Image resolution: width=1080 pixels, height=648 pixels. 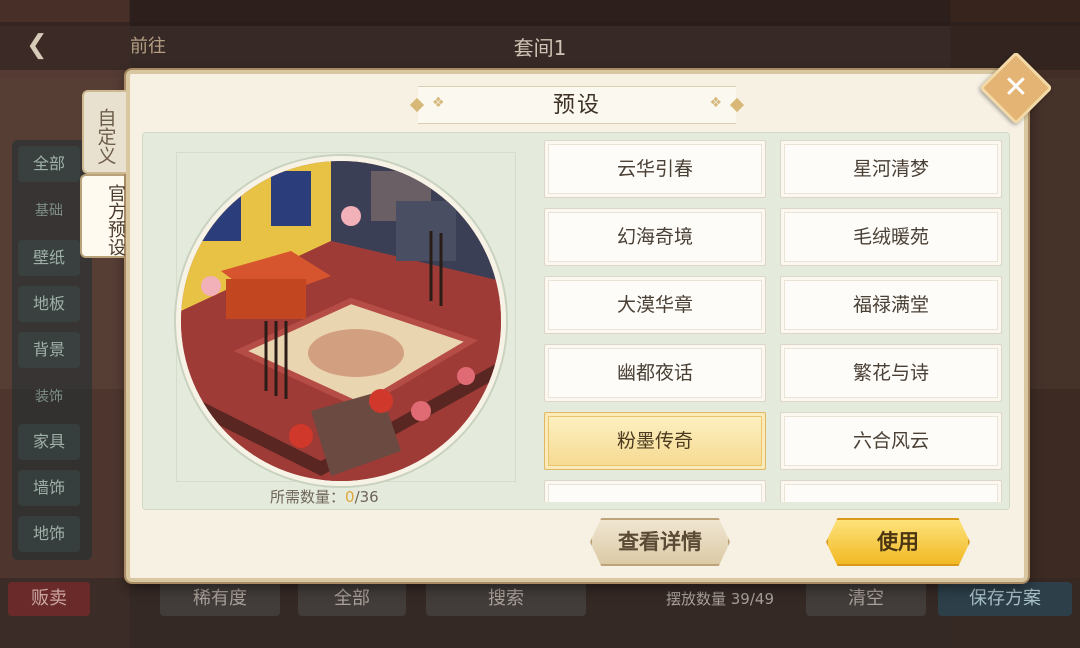 What do you see at coordinates (37, 45) in the screenshot?
I see `back-arrow-icon: ❮` at bounding box center [37, 45].